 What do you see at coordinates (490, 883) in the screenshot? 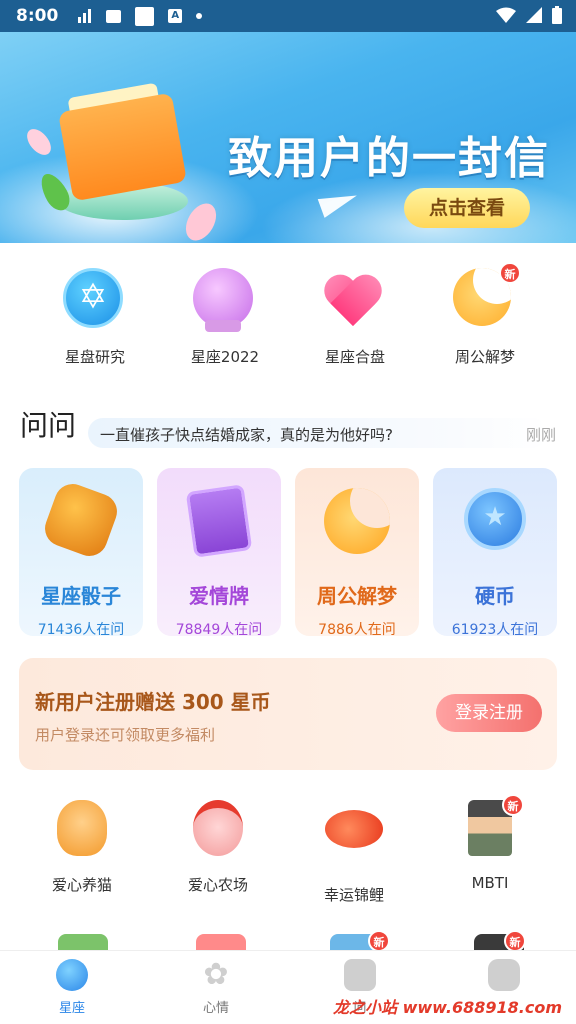
I see `grid-item-label: MBTI` at bounding box center [490, 883].